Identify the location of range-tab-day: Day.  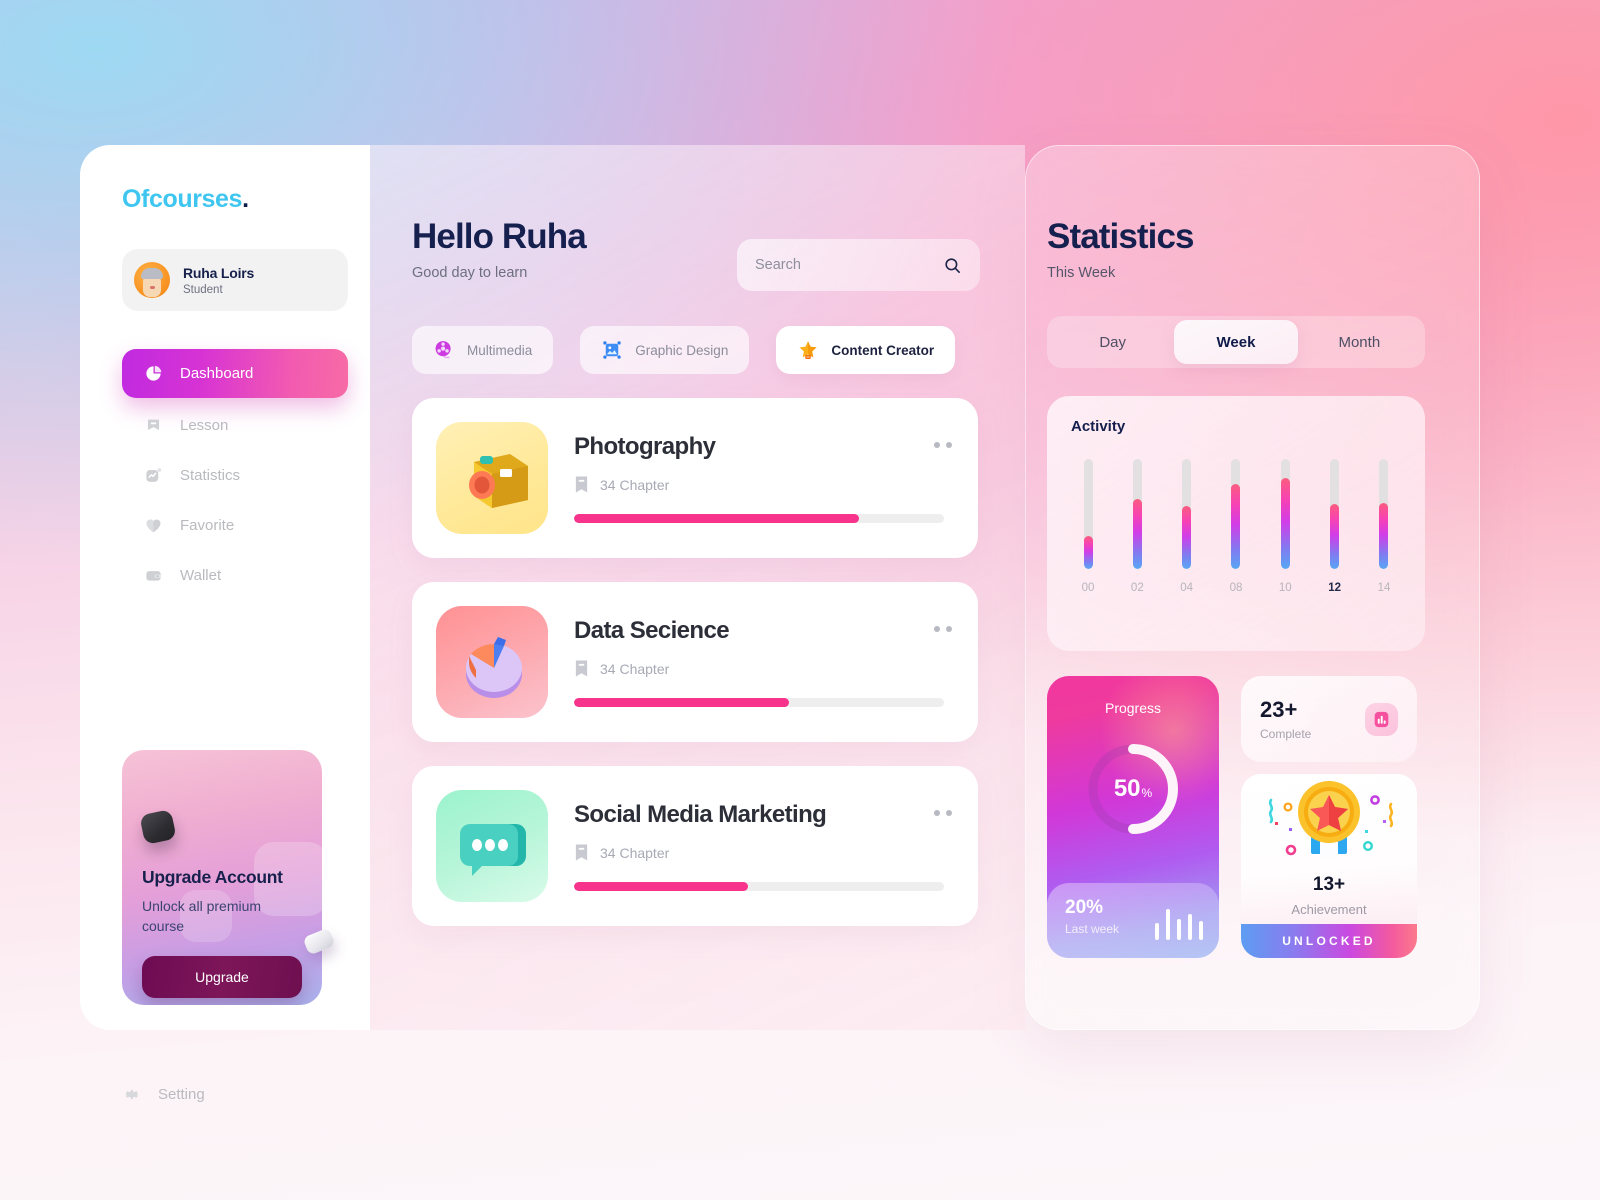
(1112, 342).